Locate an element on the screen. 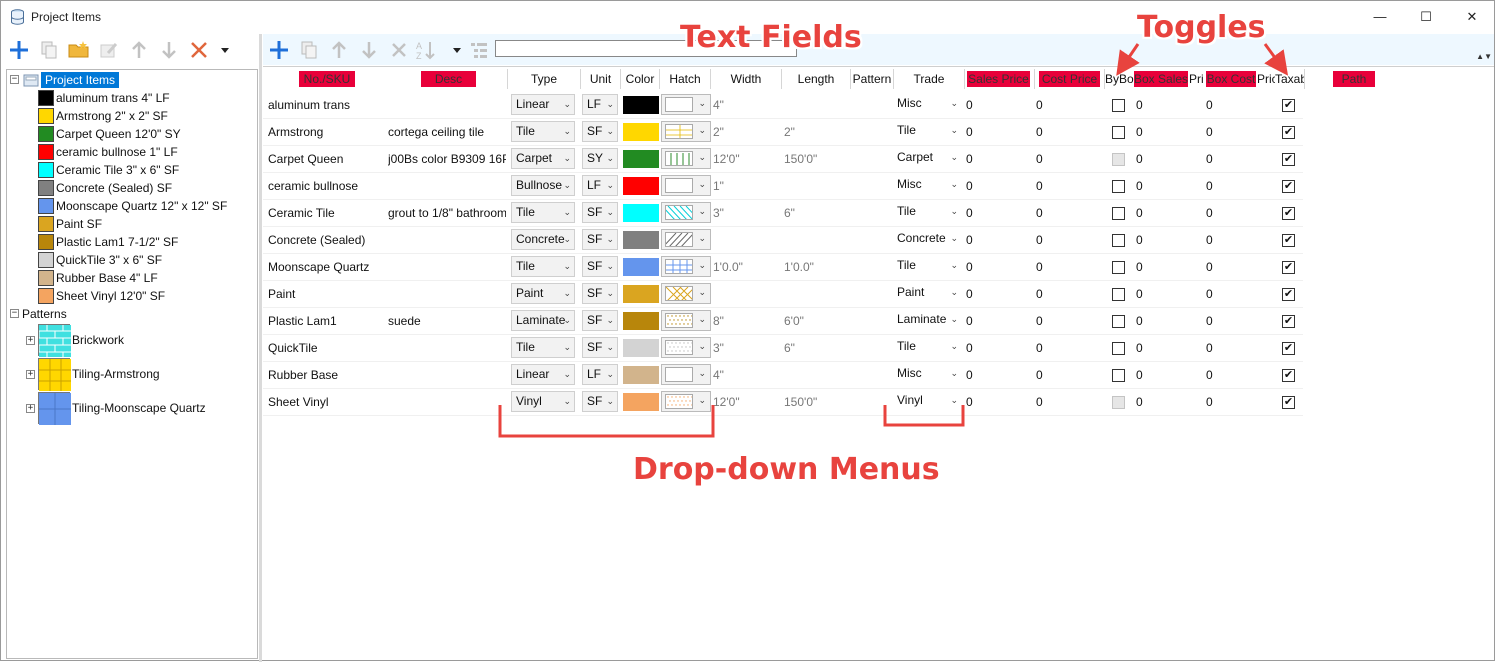 The height and width of the screenshot is (662, 1495). trade-dropdown: Paint ⌄ is located at coordinates (927, 293).